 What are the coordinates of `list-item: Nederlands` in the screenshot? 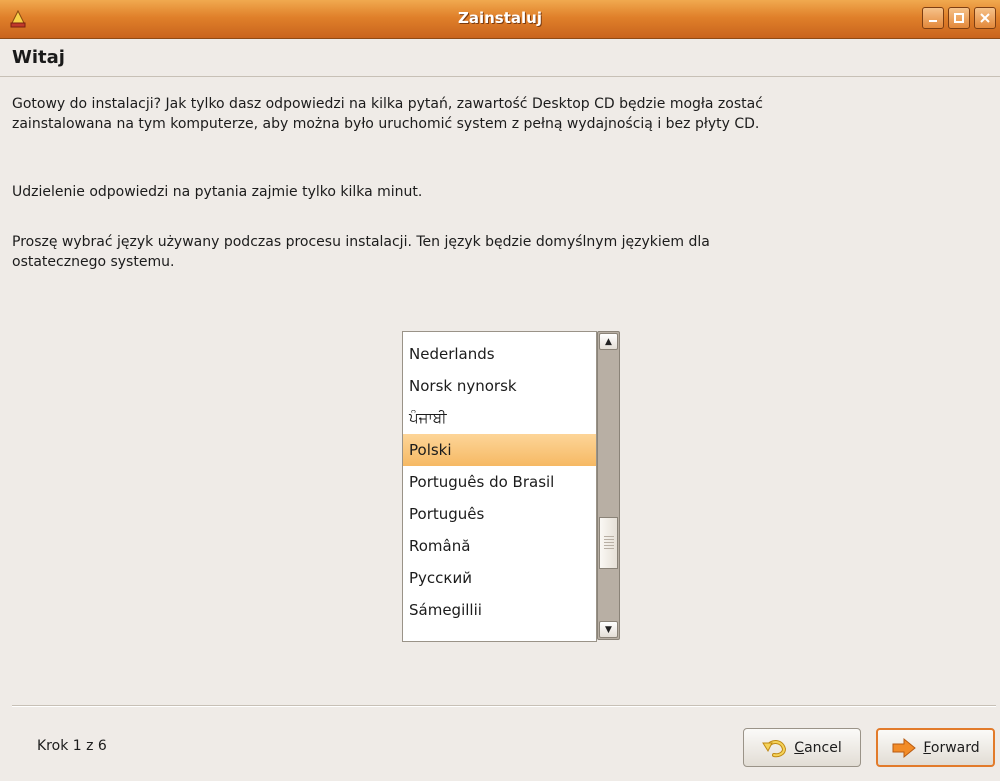 It's located at (499, 354).